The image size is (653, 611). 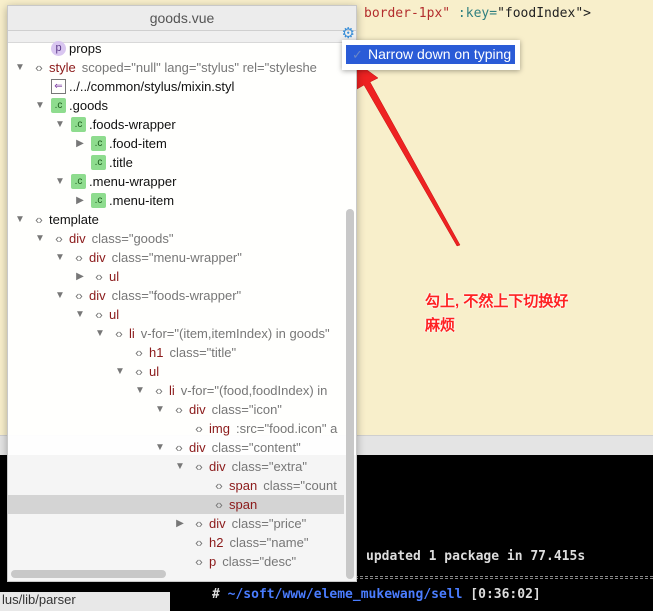 What do you see at coordinates (176, 200) in the screenshot?
I see `tree-row: ▶ .c .menu-item` at bounding box center [176, 200].